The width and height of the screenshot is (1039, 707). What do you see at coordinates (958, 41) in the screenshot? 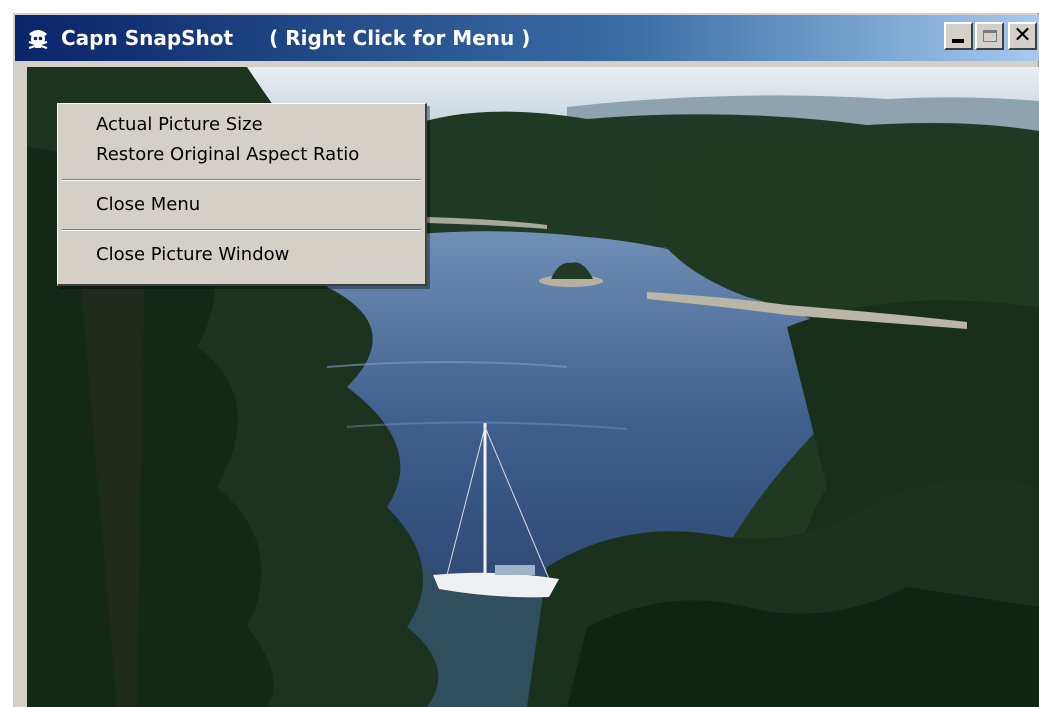
I see `minimize-icon` at bounding box center [958, 41].